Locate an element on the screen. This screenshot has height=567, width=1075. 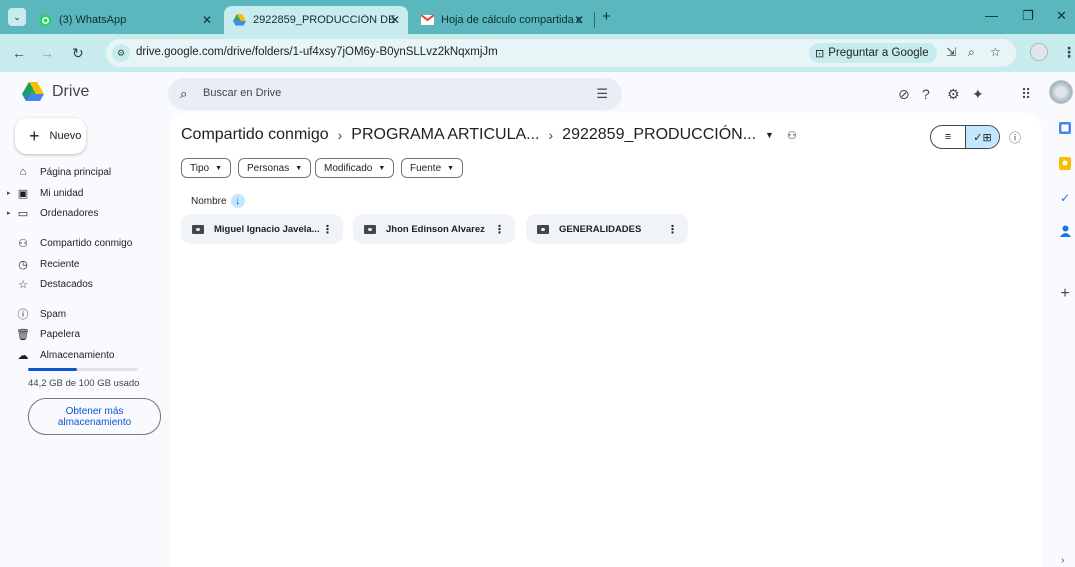
tab-separator is located at coordinates (594, 20).